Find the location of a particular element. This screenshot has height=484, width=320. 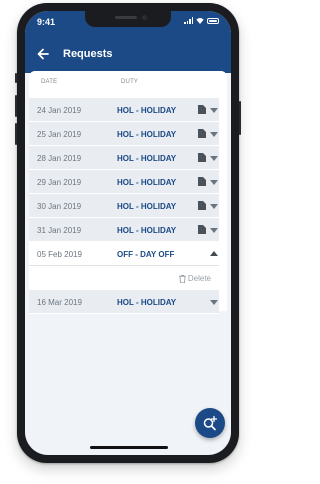

table-row: 30 Jan 2019 HOL - HOLIDAY is located at coordinates (124, 206).